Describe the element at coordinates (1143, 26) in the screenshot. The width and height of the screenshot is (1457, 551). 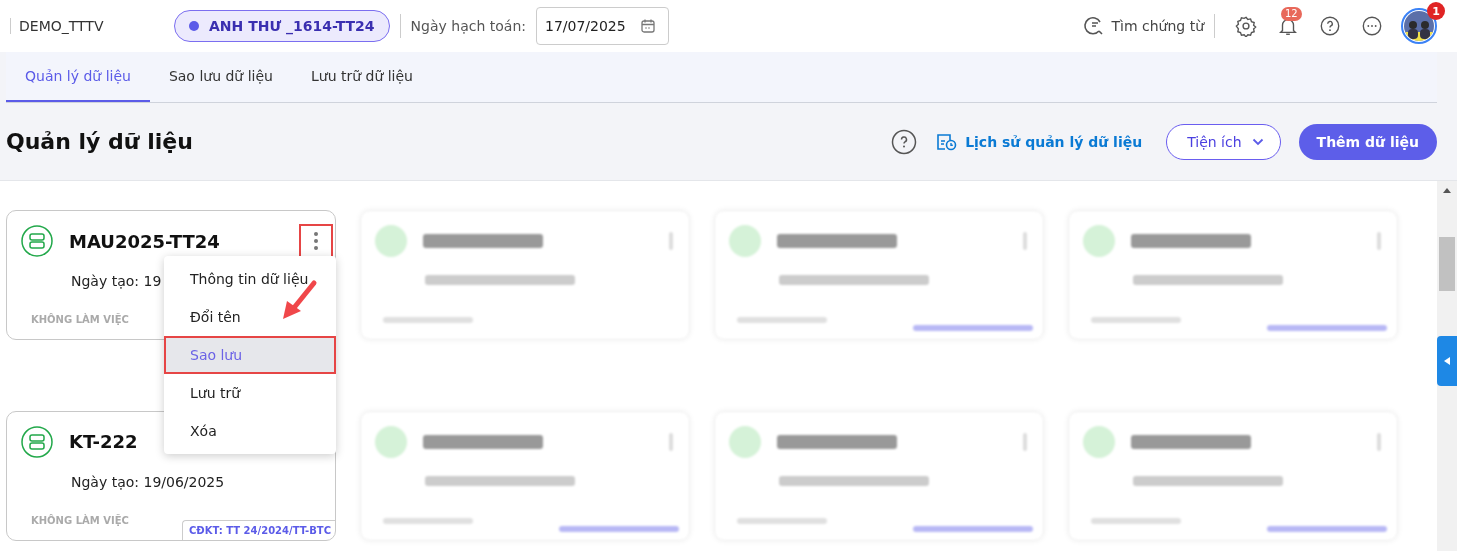
I see `search-button: Tìm chứng từ` at that location.